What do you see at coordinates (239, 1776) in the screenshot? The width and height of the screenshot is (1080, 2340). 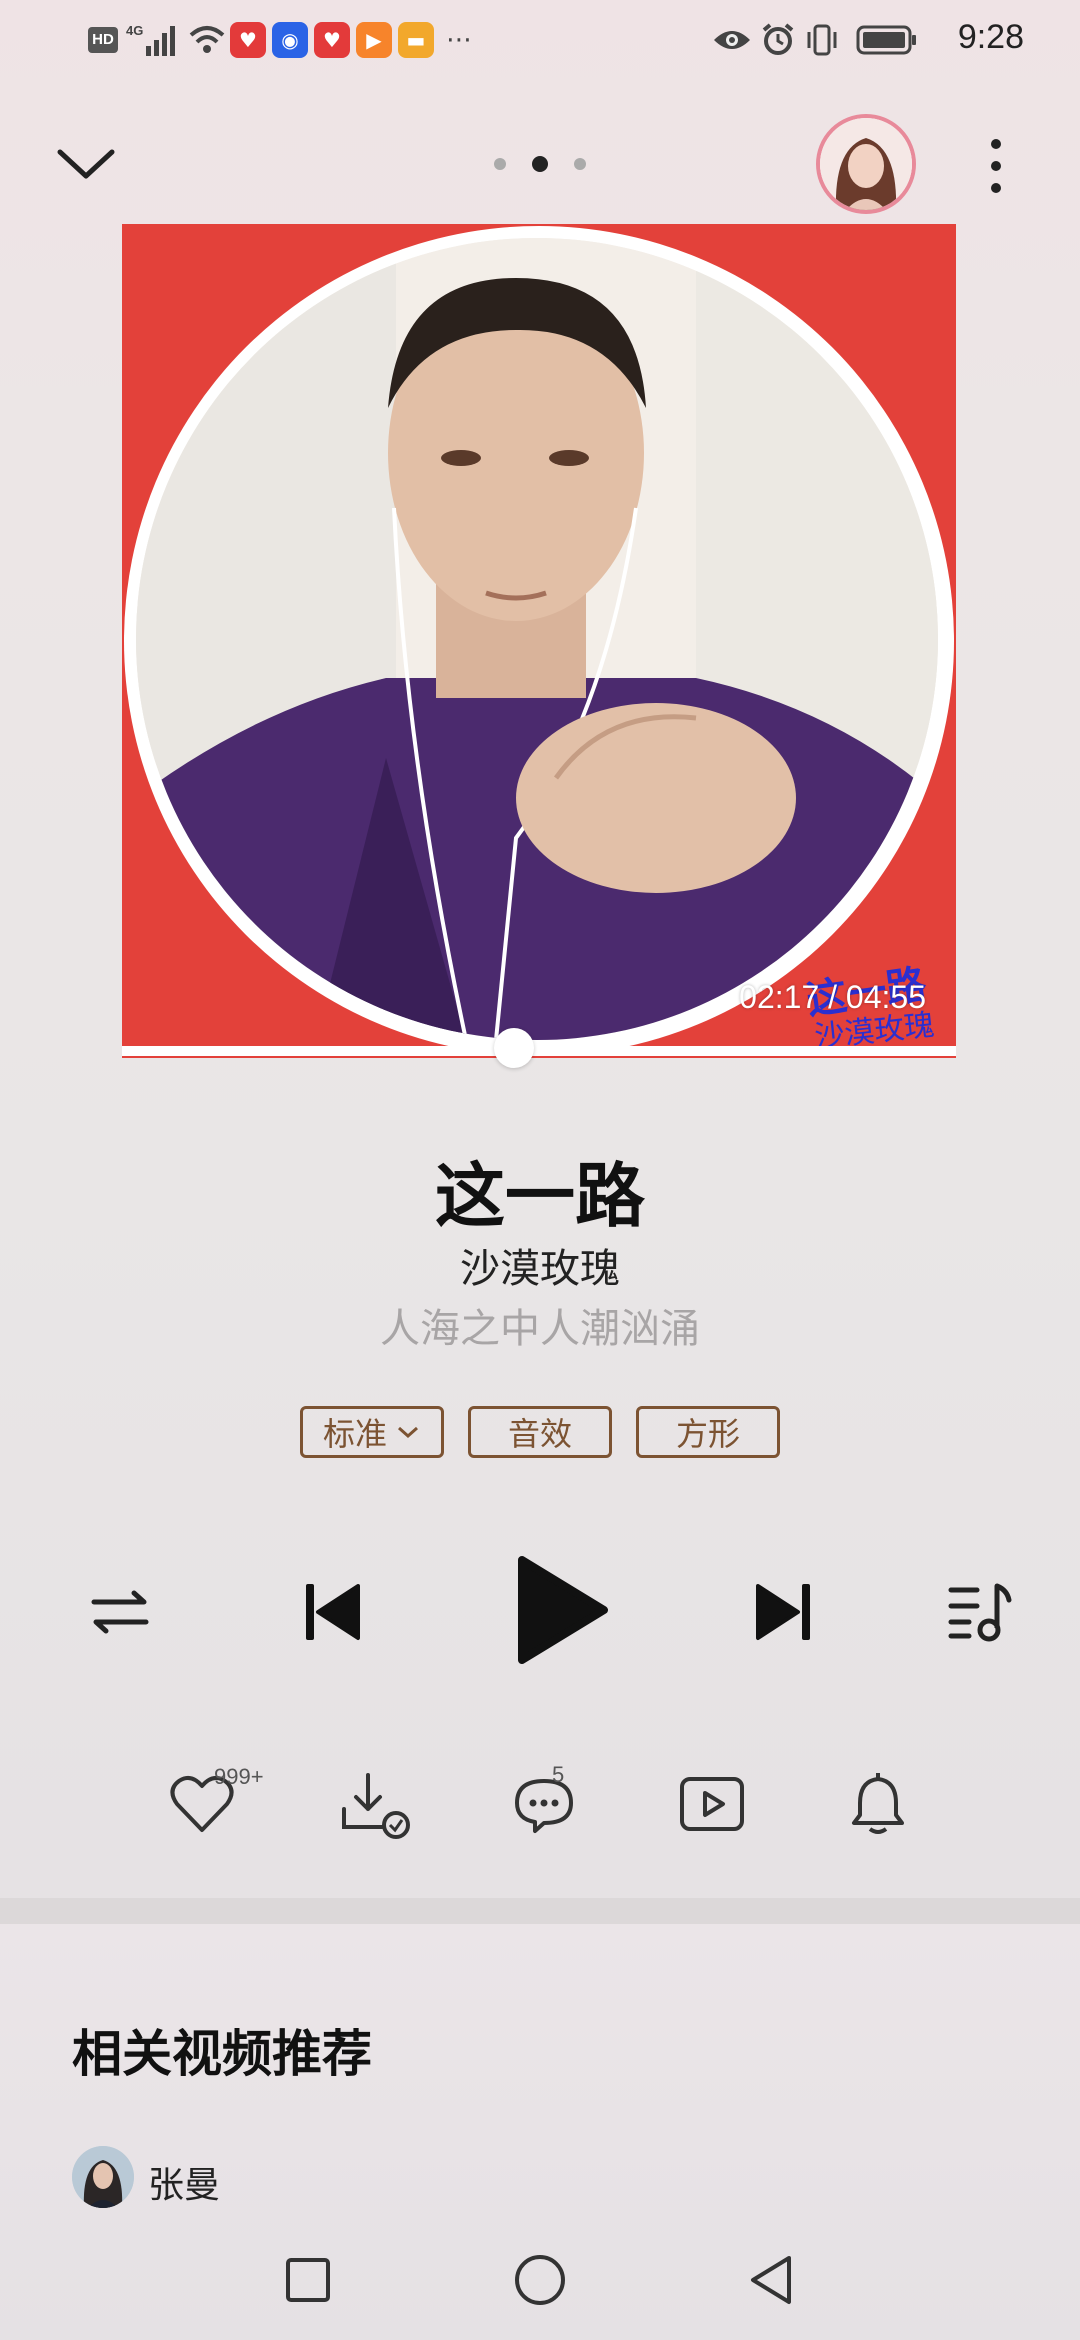 I see `like-count: 999+` at bounding box center [239, 1776].